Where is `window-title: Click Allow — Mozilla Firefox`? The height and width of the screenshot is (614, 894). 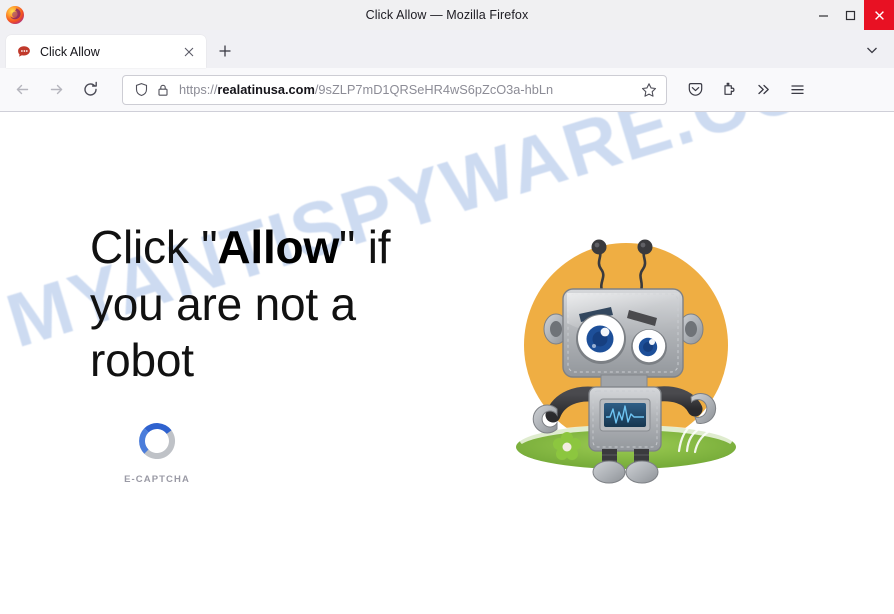
window-title: Click Allow — Mozilla Firefox is located at coordinates (447, 15).